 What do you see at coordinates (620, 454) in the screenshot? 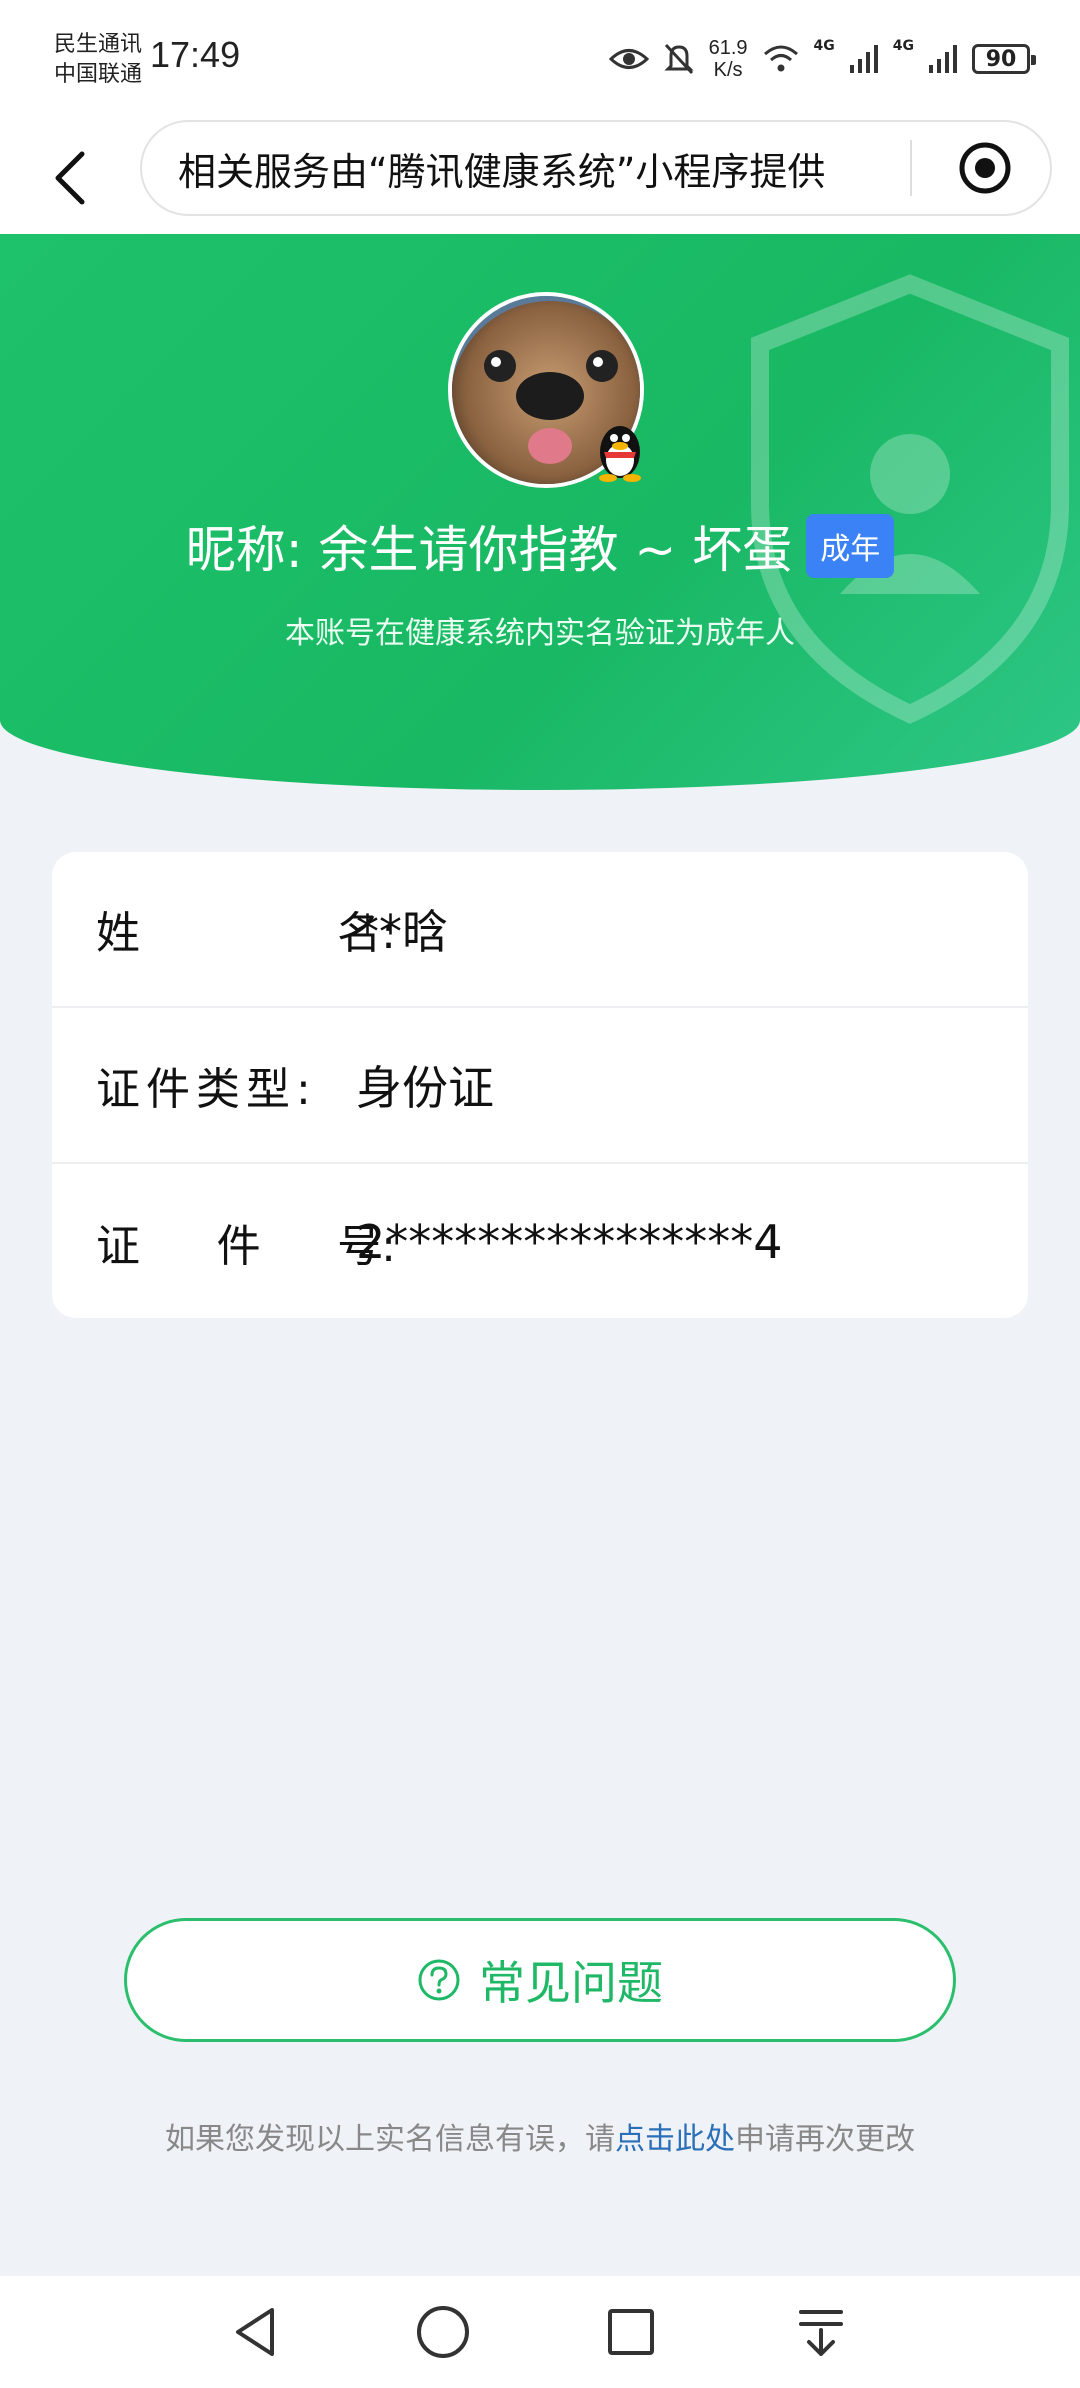
I see `qq-penguin-icon` at bounding box center [620, 454].